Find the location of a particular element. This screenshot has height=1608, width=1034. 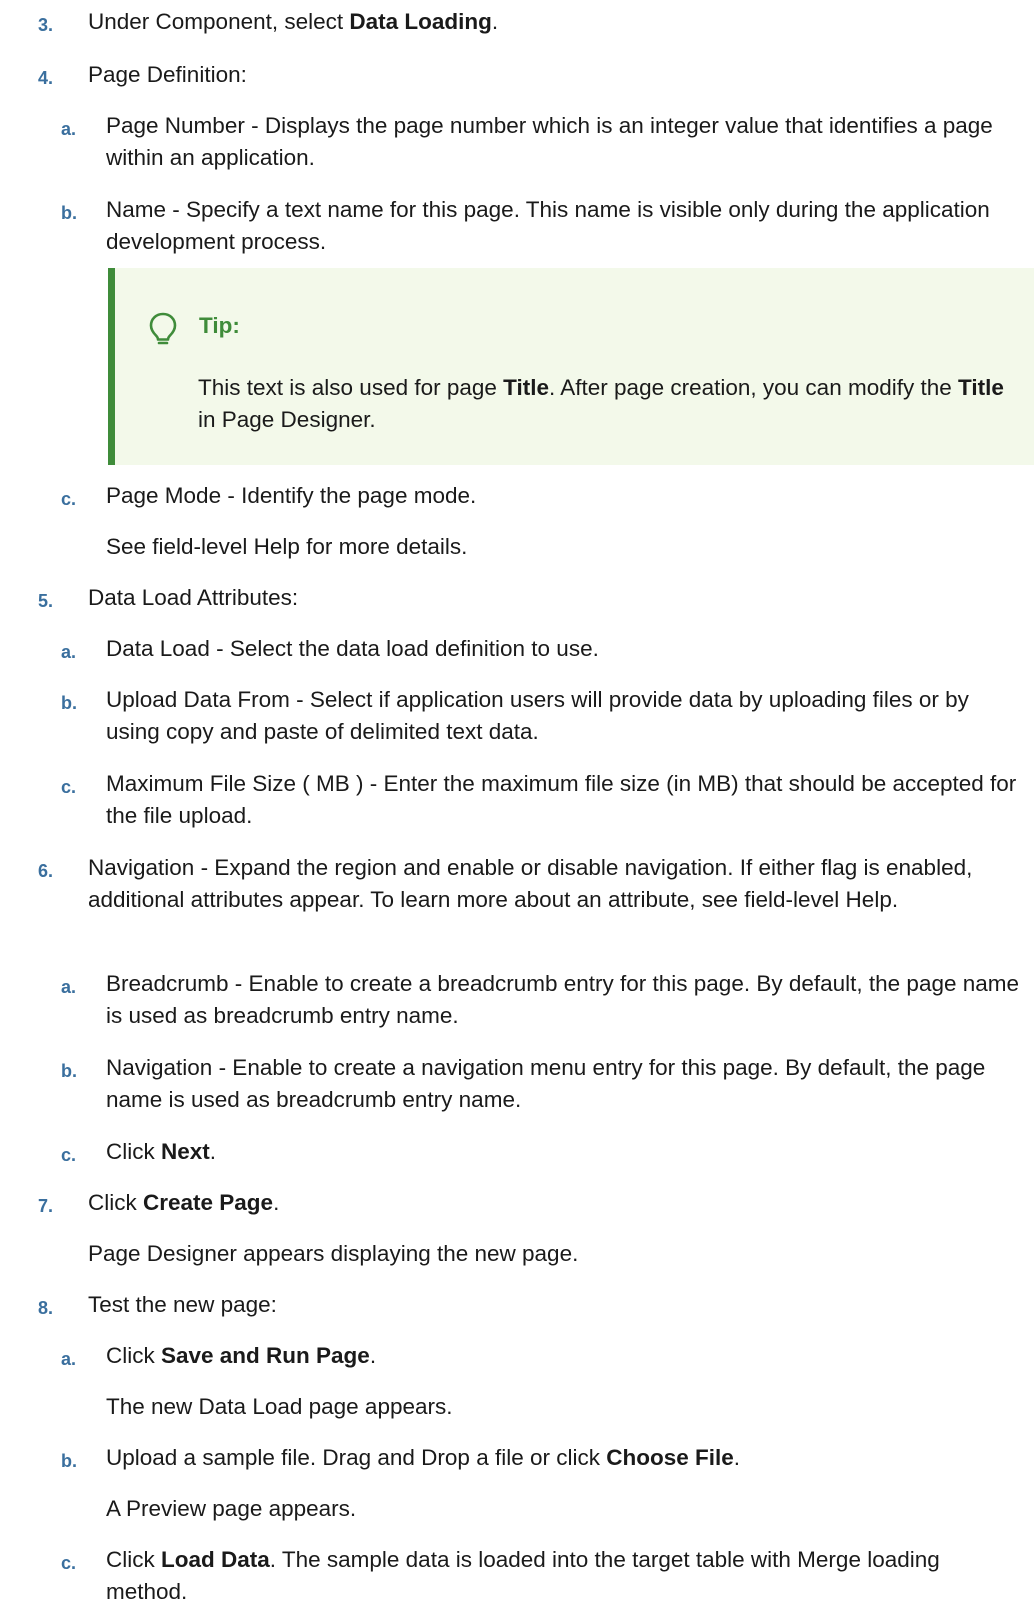

step-number: 8. is located at coordinates (46, 1308).